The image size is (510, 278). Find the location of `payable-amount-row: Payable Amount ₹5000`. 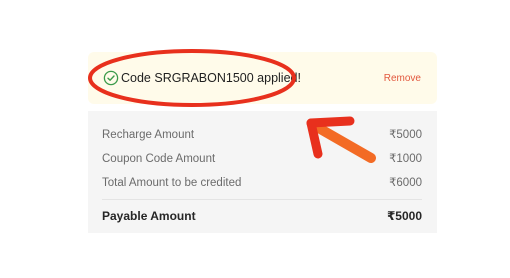

payable-amount-row: Payable Amount ₹5000 is located at coordinates (262, 216).